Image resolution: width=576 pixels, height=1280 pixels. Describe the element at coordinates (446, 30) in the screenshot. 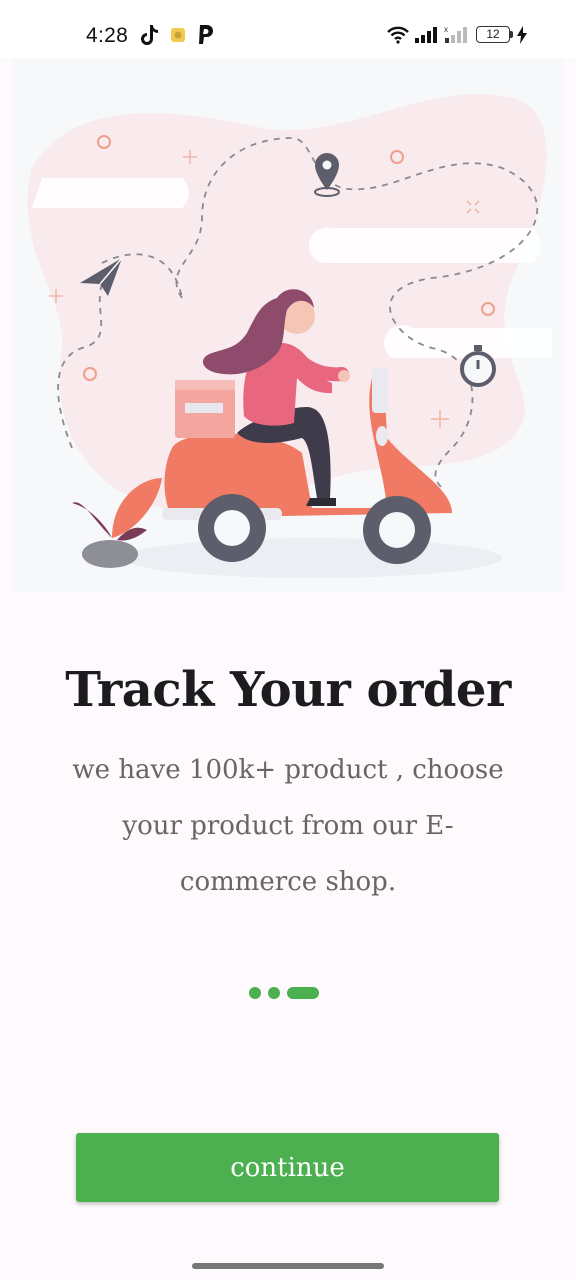

I see `svg-text: x` at that location.